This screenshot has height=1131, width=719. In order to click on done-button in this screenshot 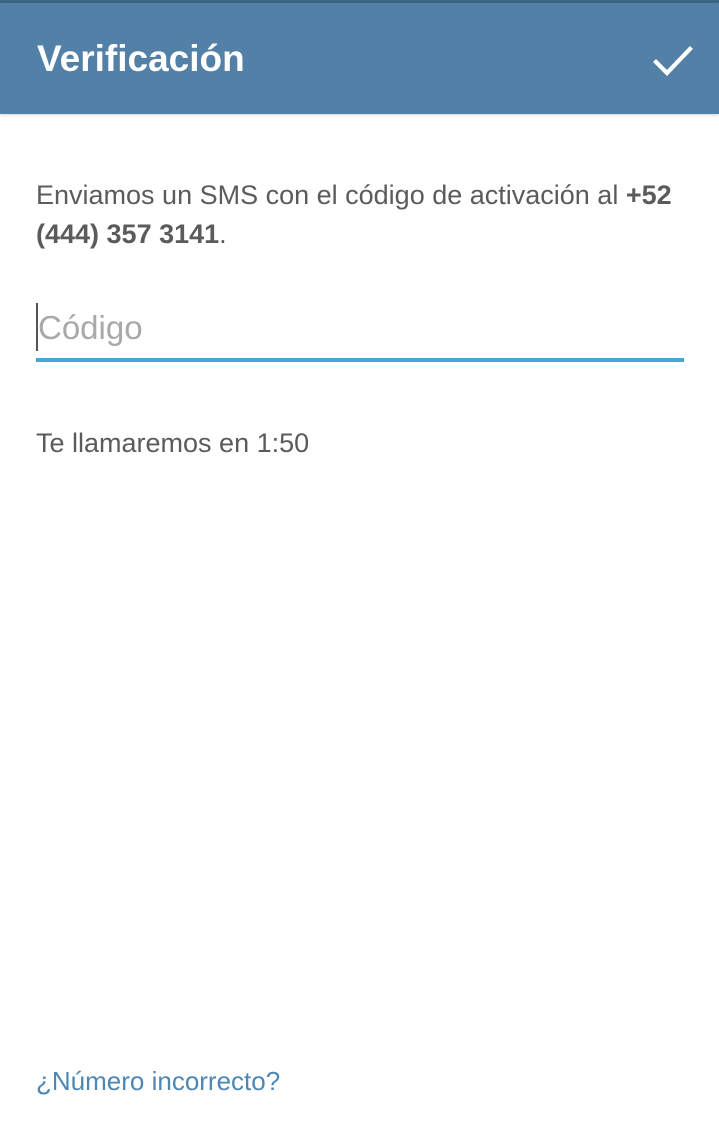, I will do `click(673, 61)`.